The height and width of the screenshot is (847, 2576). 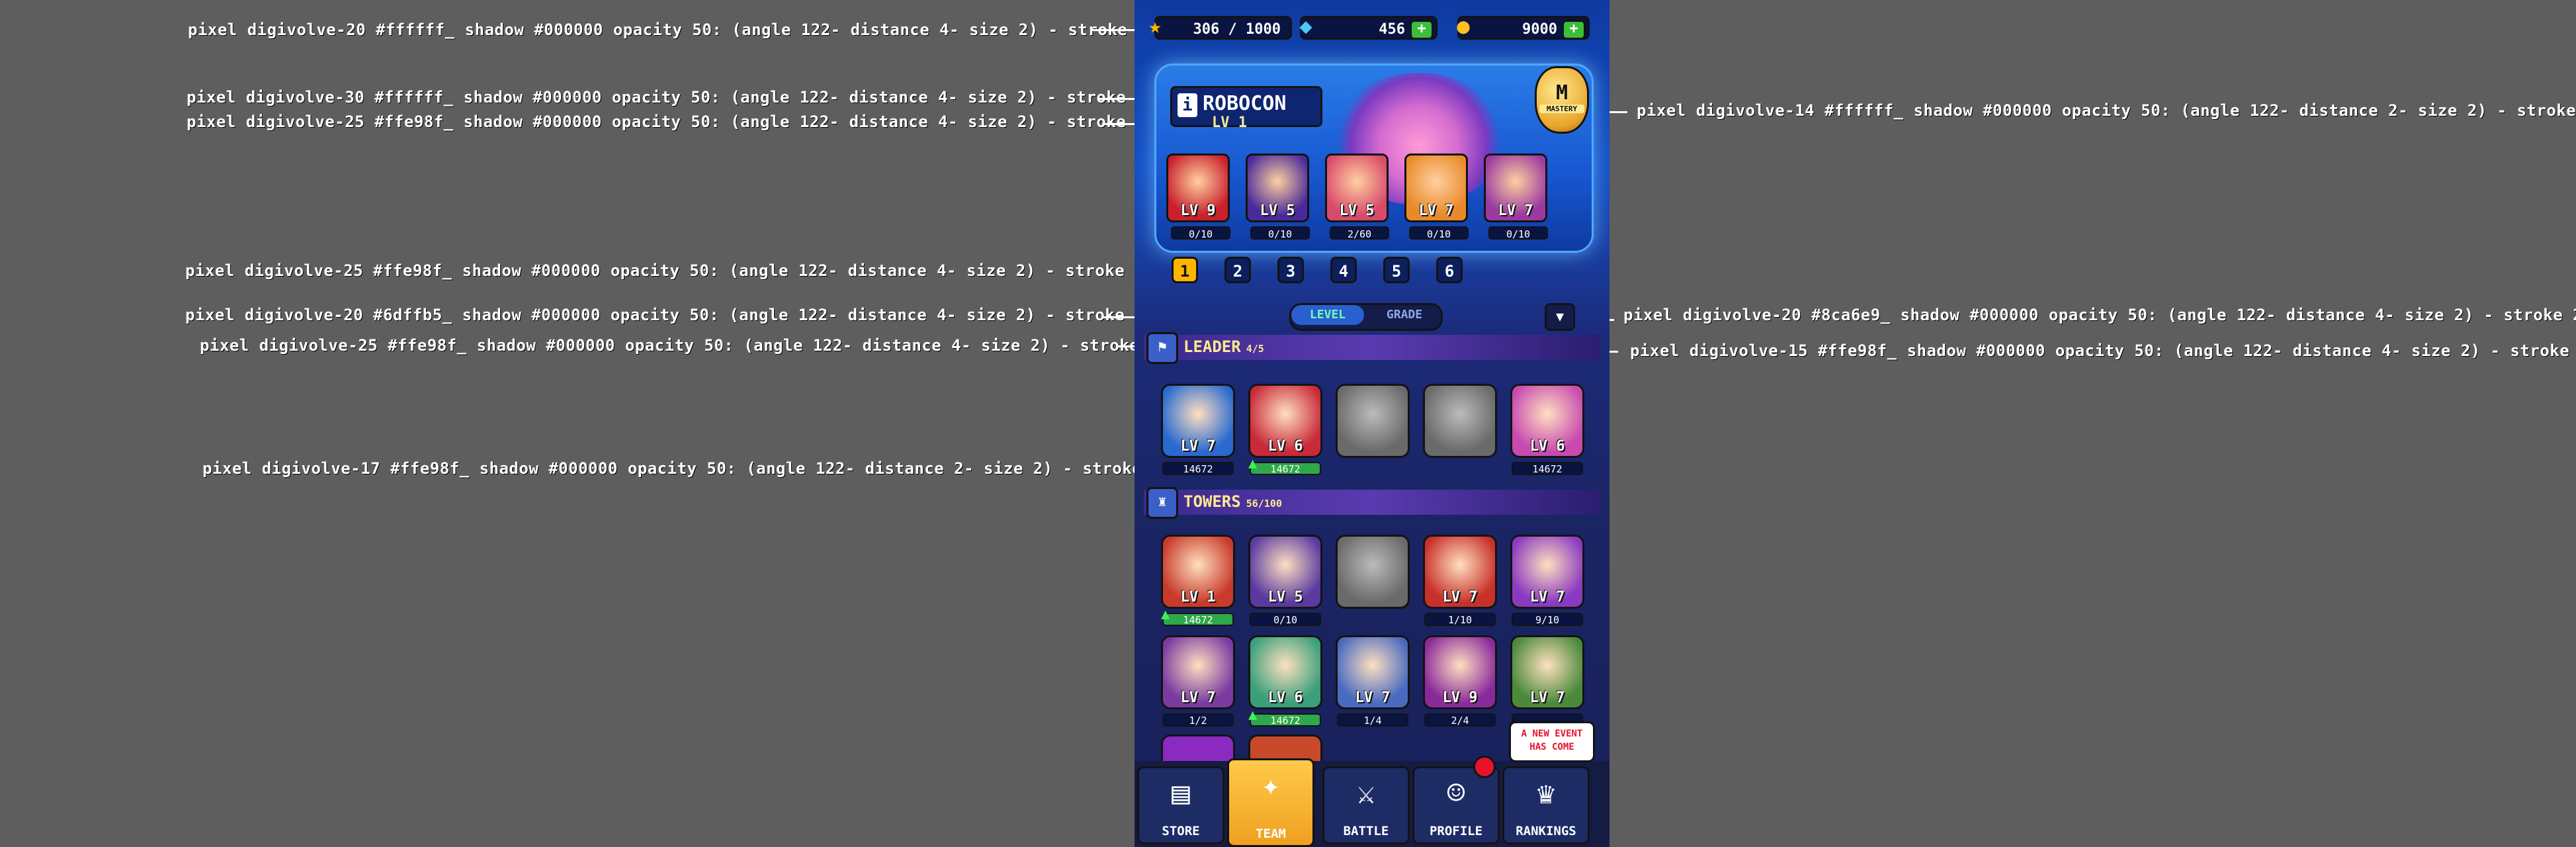 I want to click on party-slot: LV 5 0/10, so click(x=1280, y=197).